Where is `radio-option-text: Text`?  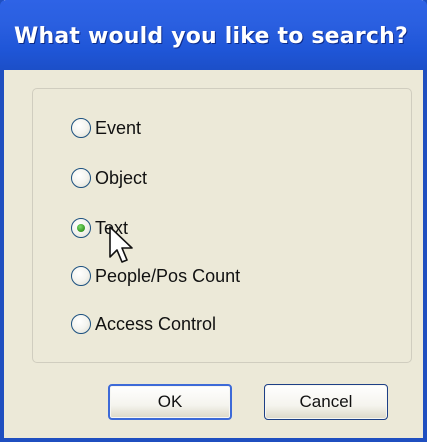
radio-option-text: Text is located at coordinates (99, 228).